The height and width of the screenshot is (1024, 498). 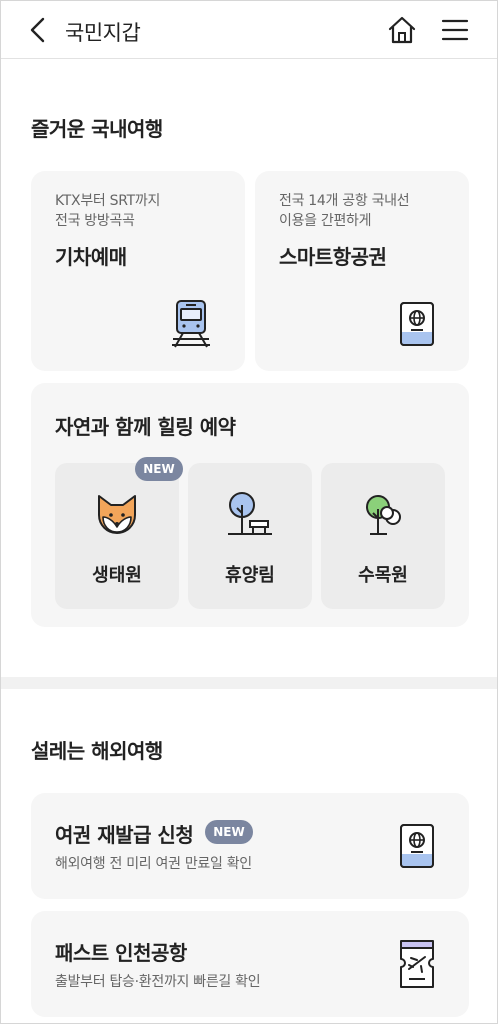 I want to click on arboretum-card: 수목원, so click(x=383, y=536).